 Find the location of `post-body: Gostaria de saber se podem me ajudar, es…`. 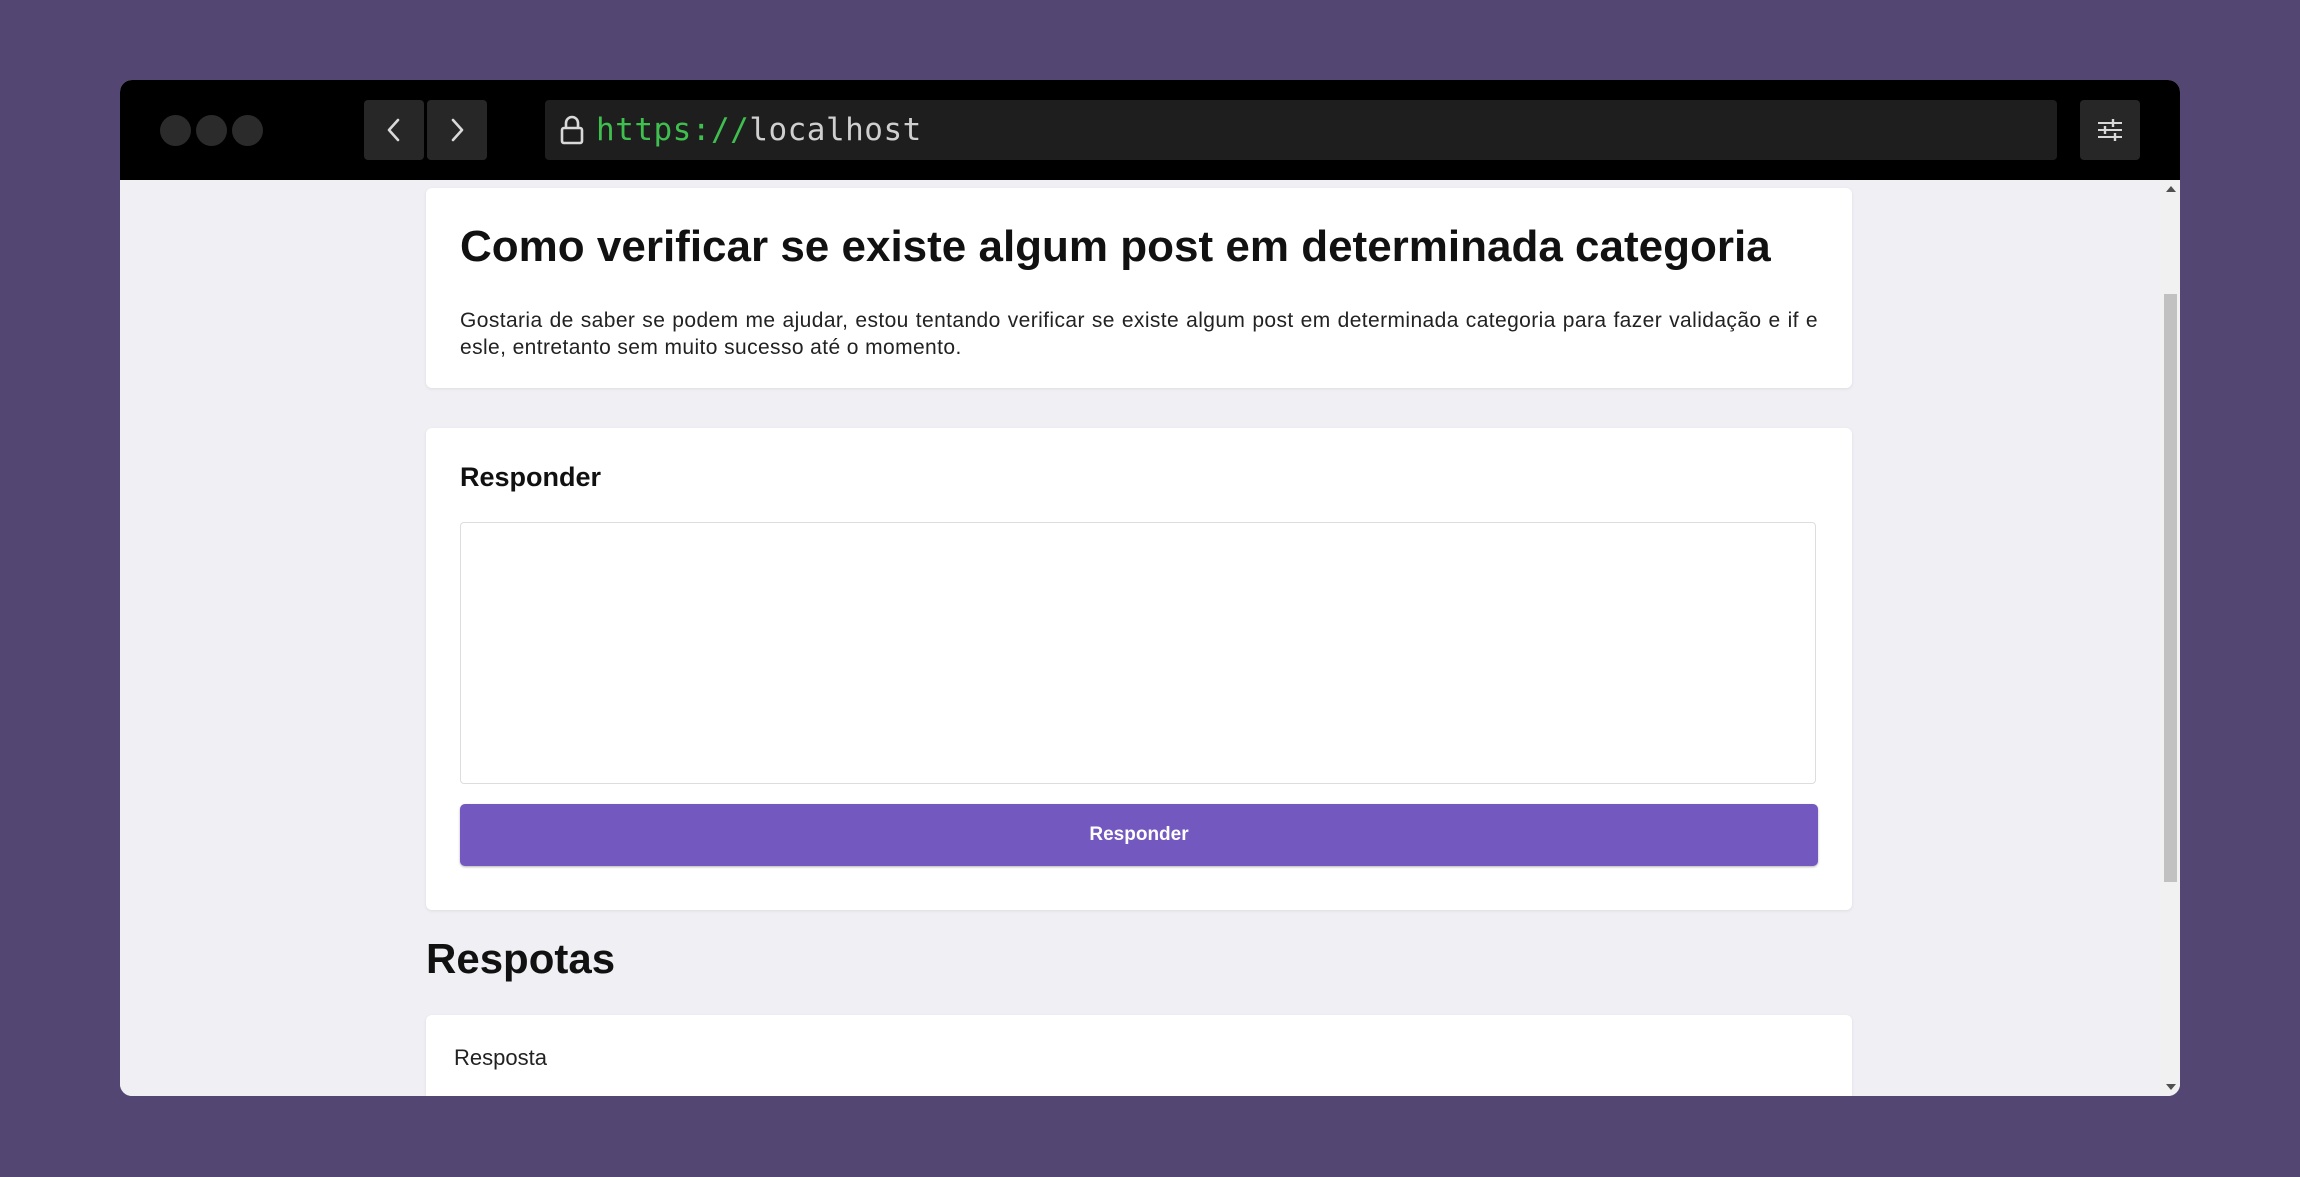

post-body: Gostaria de saber se podem me ajudar, es… is located at coordinates (1139, 334).